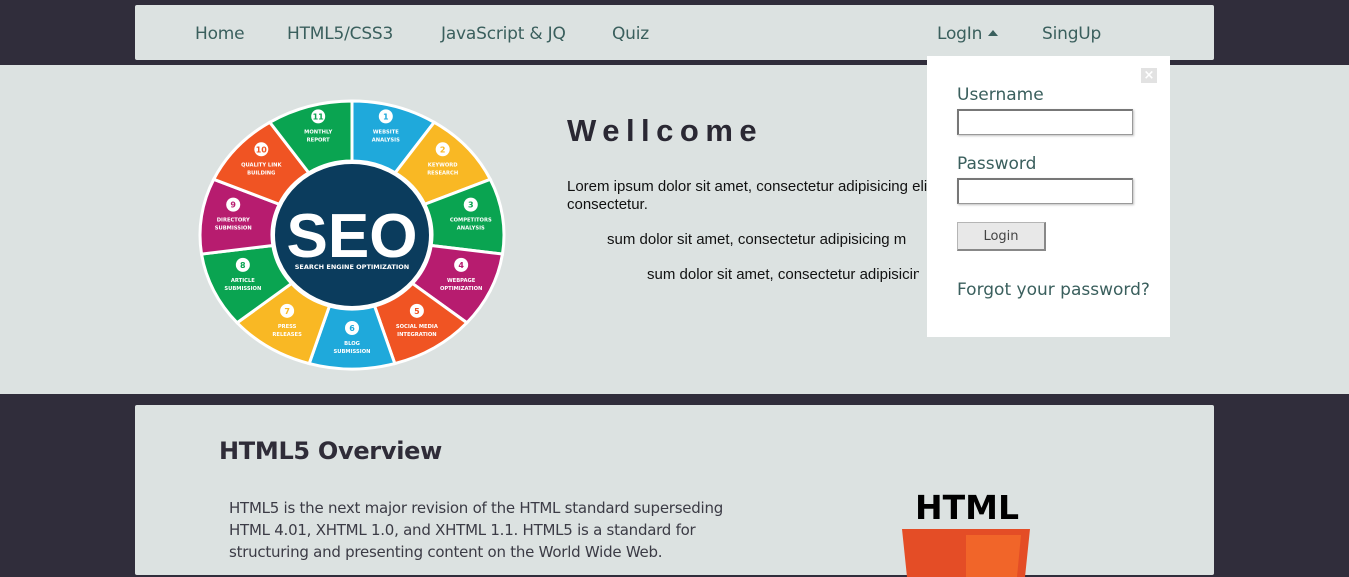 Image resolution: width=1349 pixels, height=577 pixels. I want to click on seo-center-subtitle: SEARCH ENGINE OPTIMIZATION, so click(352, 267).